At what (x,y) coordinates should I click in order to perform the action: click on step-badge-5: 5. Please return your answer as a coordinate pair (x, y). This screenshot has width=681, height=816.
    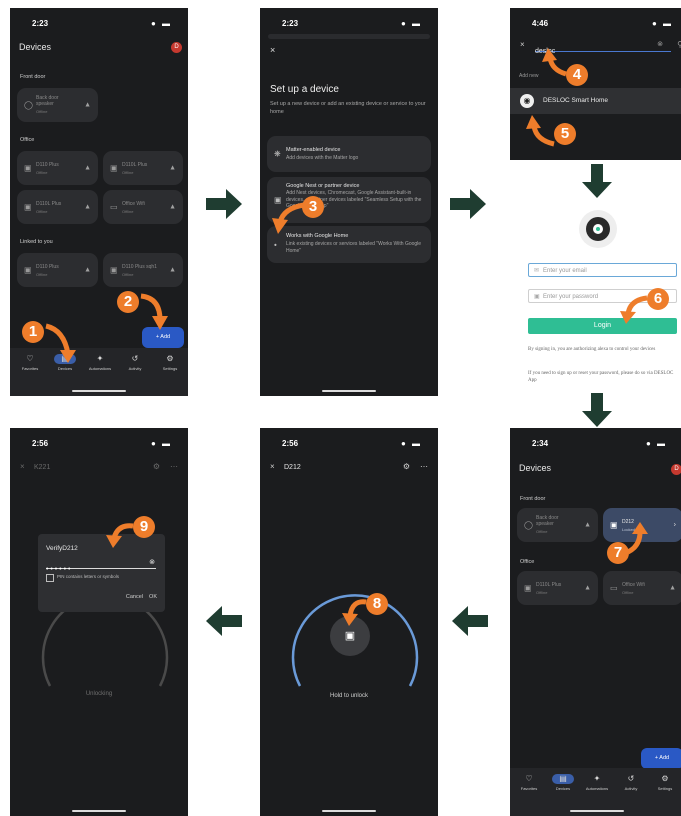
    Looking at the image, I should click on (565, 134).